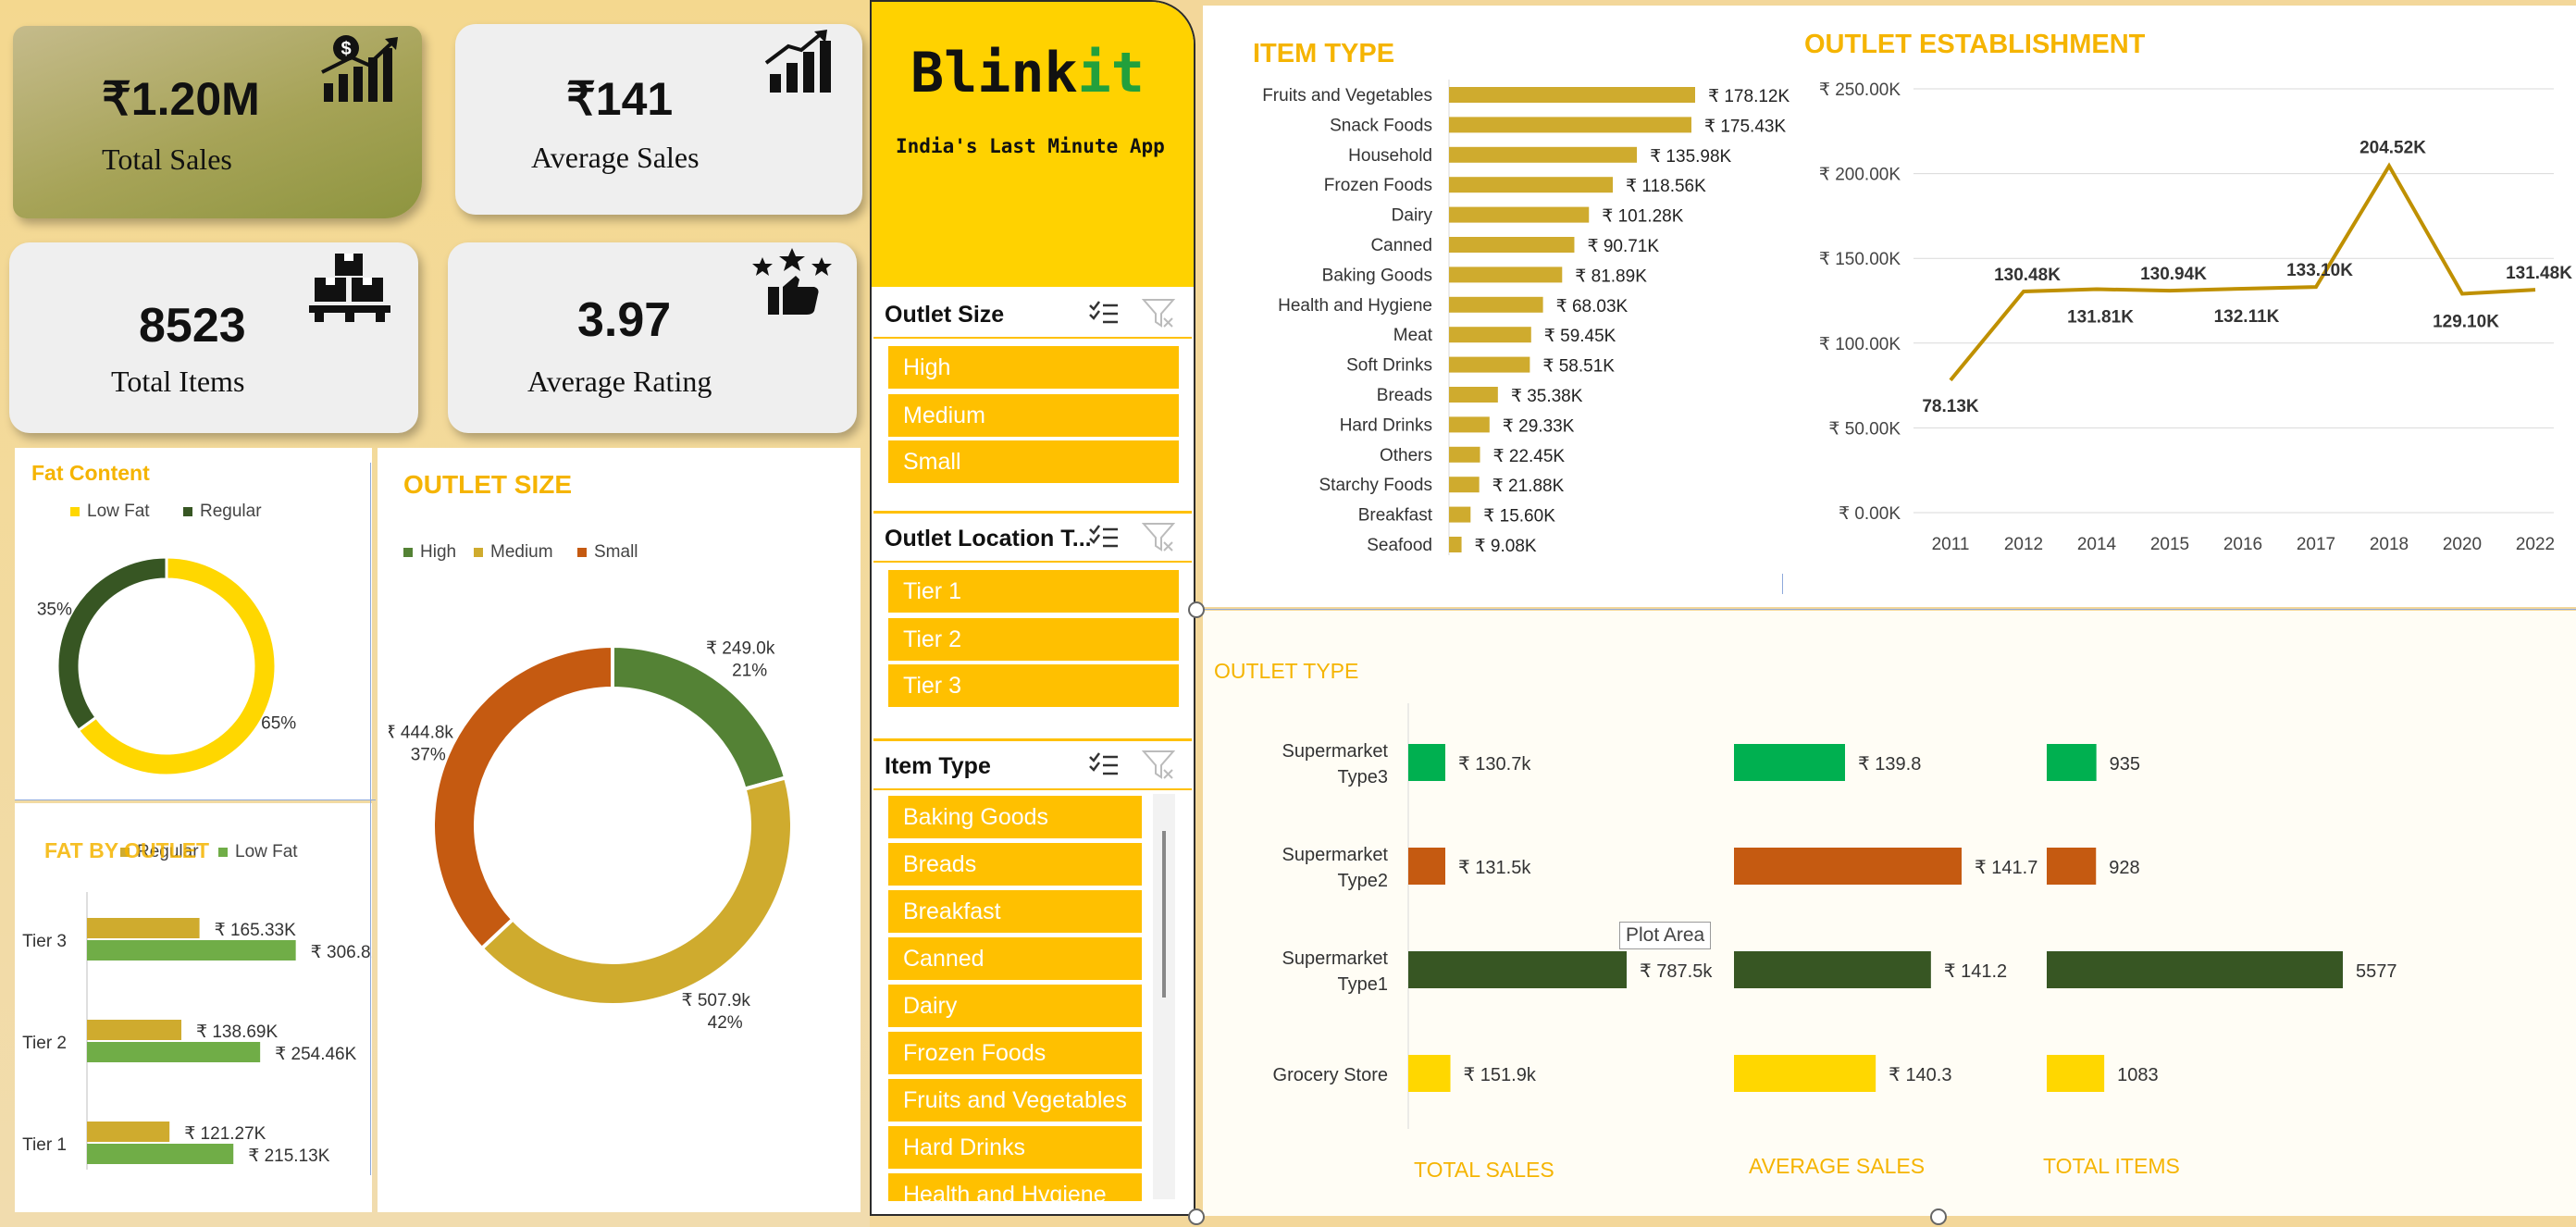  What do you see at coordinates (1405, 395) in the screenshot?
I see `item-category-label: Breads` at bounding box center [1405, 395].